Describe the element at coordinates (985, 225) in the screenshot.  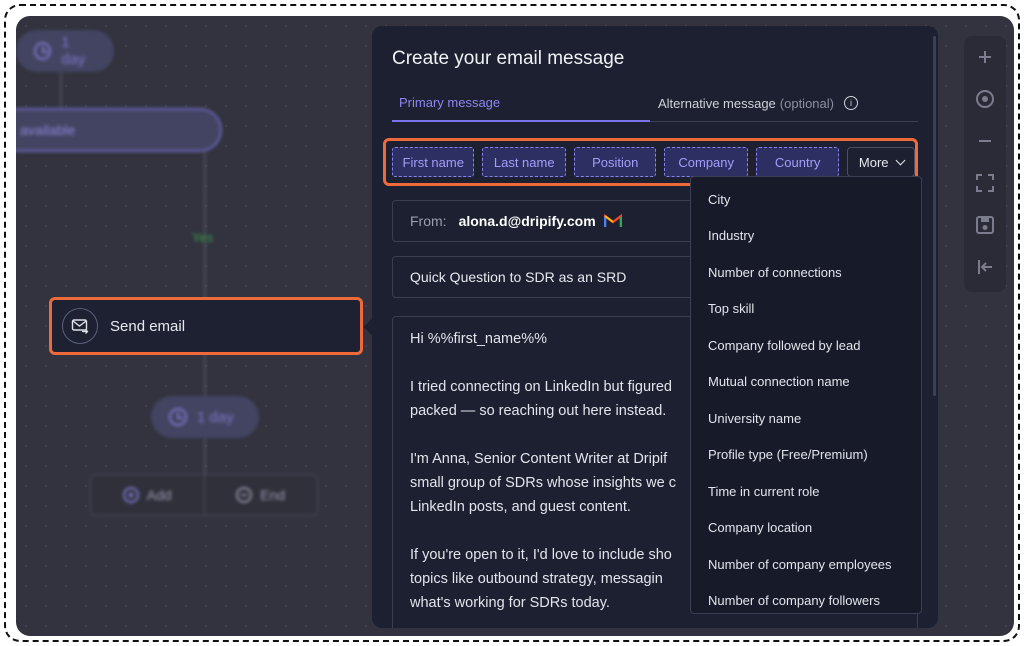
I see `save-icon` at that location.